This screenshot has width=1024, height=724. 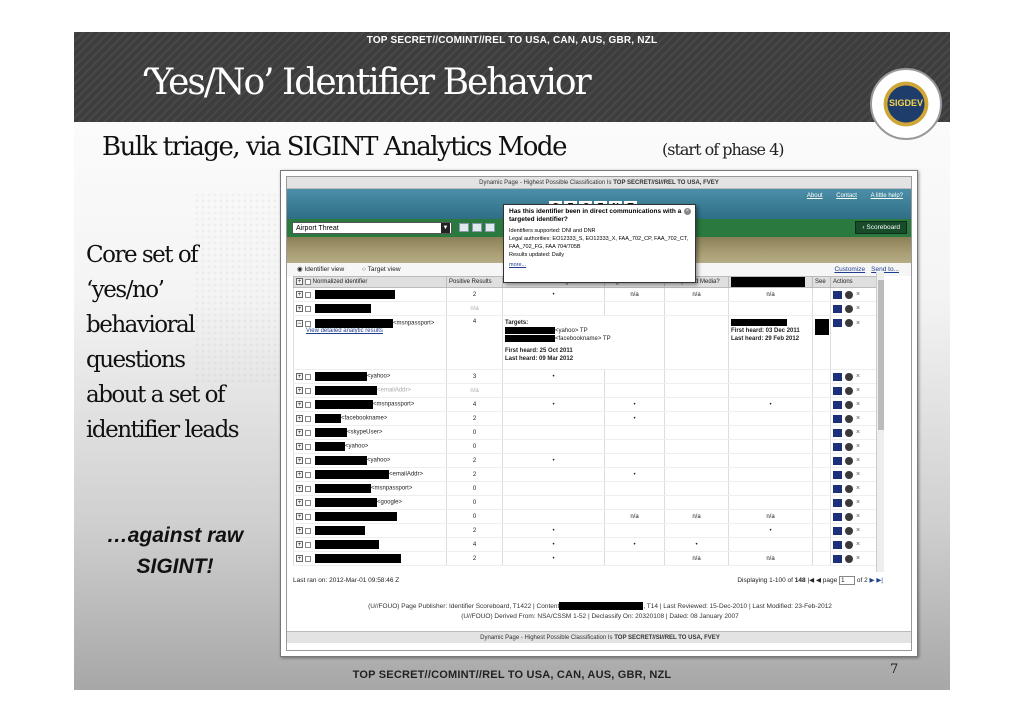 What do you see at coordinates (881, 227) in the screenshot?
I see `scoreboard-button: ‹ Scoreboard` at bounding box center [881, 227].